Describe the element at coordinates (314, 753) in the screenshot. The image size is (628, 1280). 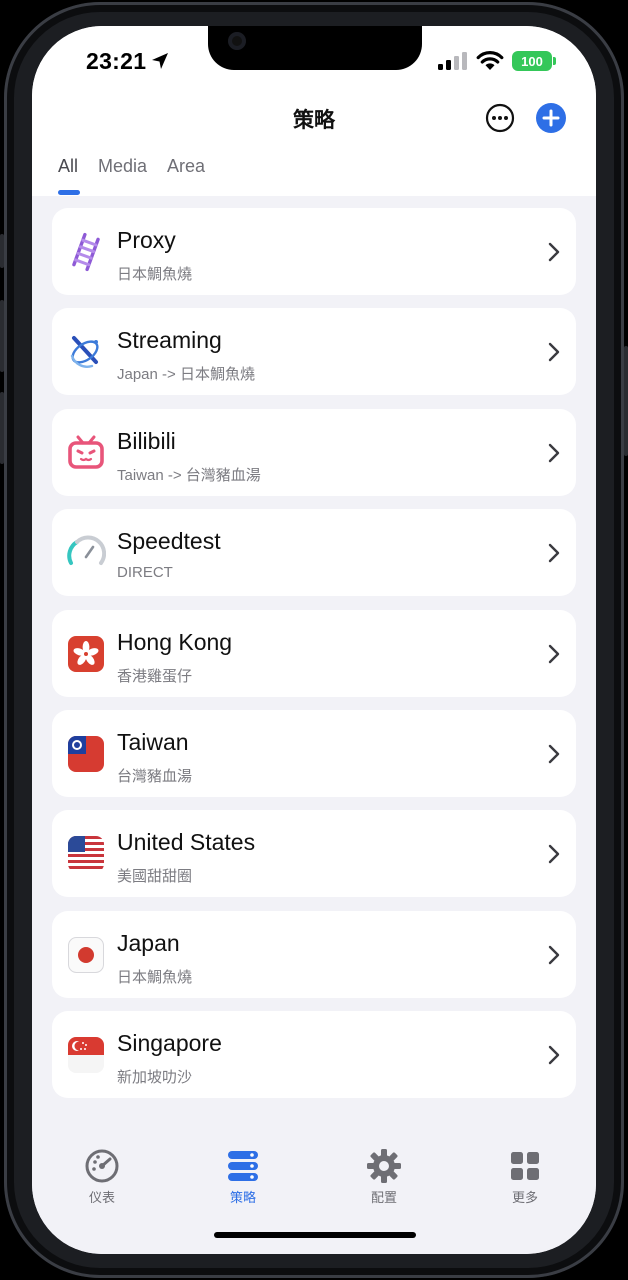
I see `policy-row-taiwan: Taiwan 台灣豬血湯` at that location.